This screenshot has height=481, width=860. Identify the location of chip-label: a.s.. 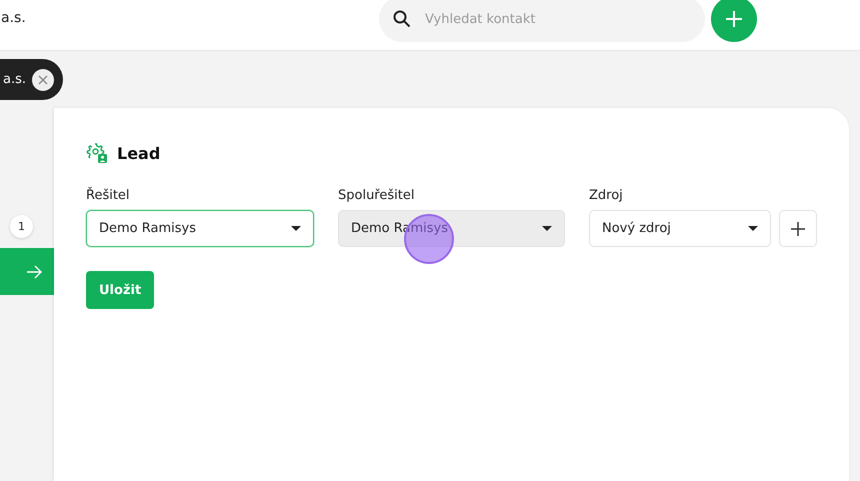
(14, 79).